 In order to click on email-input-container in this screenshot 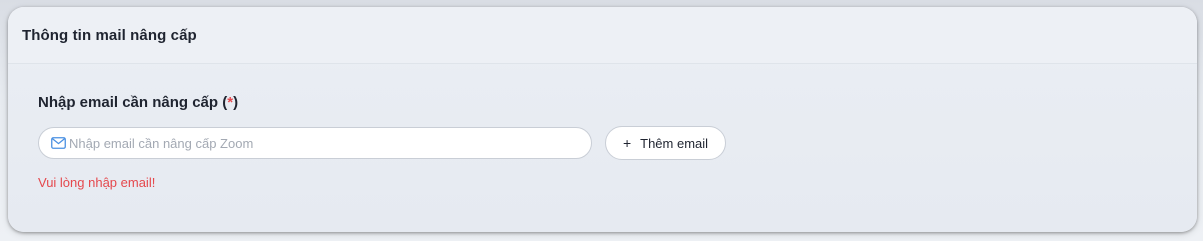, I will do `click(315, 143)`.